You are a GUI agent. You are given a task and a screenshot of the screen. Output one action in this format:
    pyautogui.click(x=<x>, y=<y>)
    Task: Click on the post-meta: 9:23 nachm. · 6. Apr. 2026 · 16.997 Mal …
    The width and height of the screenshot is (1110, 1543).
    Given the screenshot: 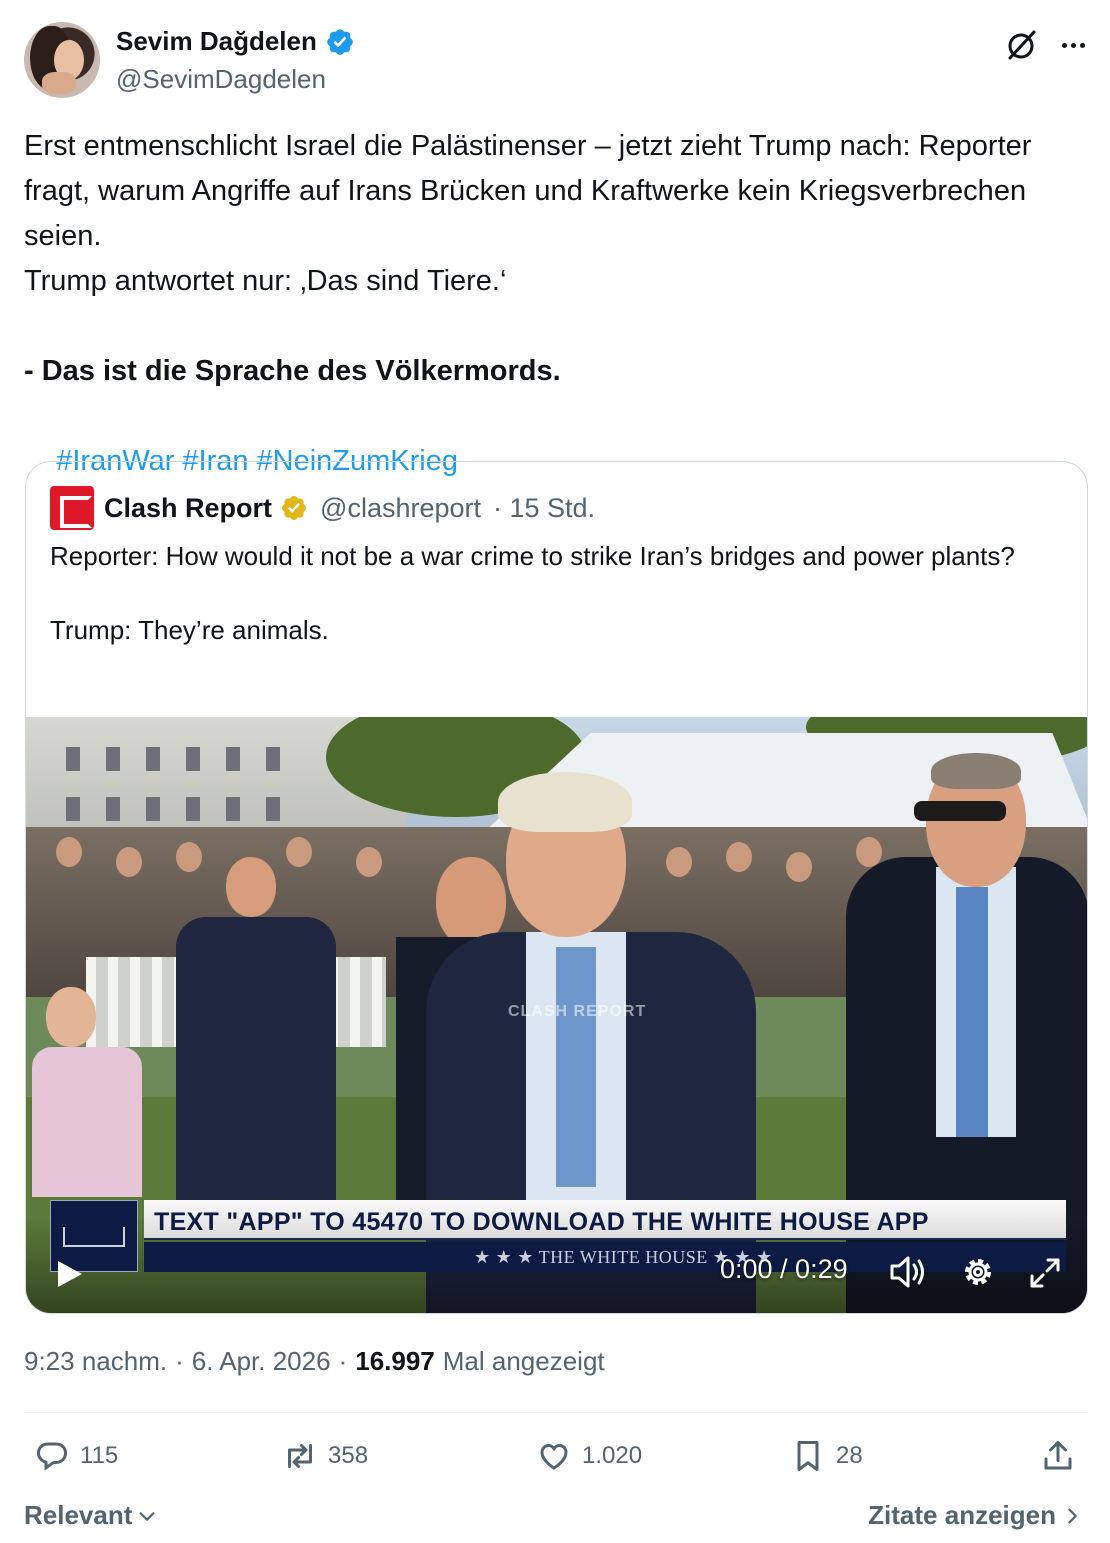 What is the action you would take?
    pyautogui.click(x=314, y=1361)
    